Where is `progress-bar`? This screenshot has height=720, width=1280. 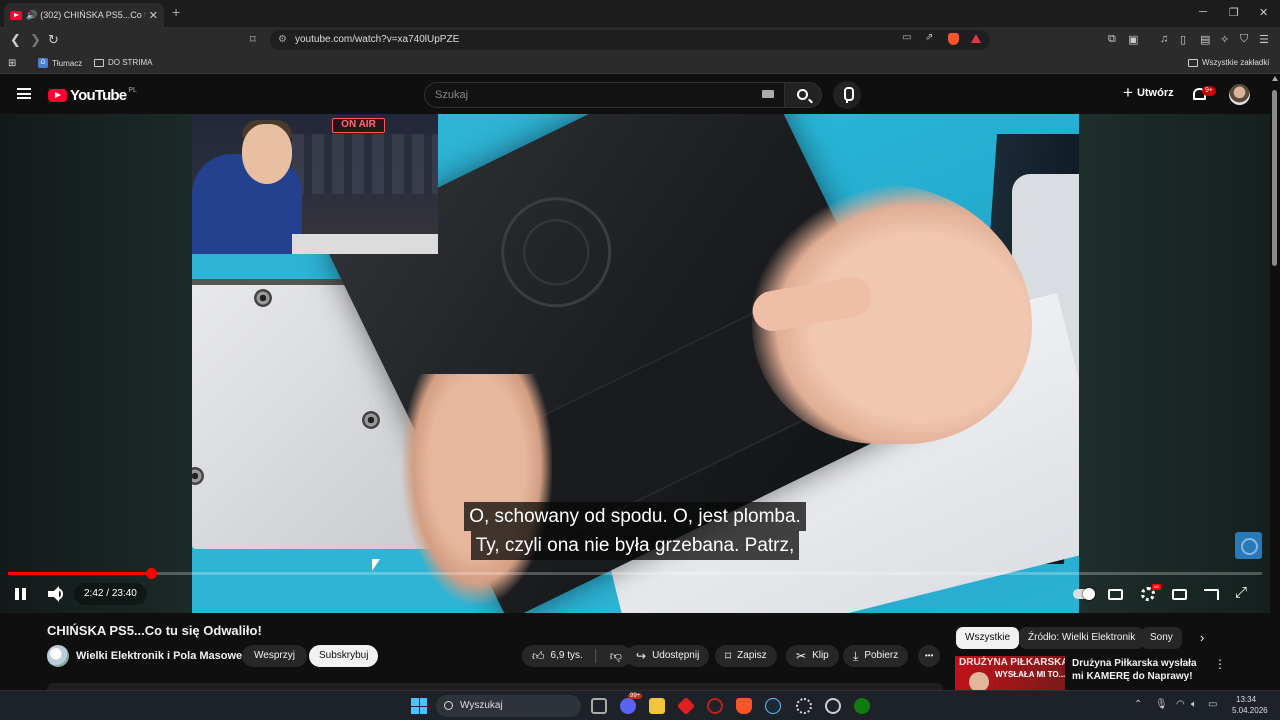 progress-bar is located at coordinates (635, 573).